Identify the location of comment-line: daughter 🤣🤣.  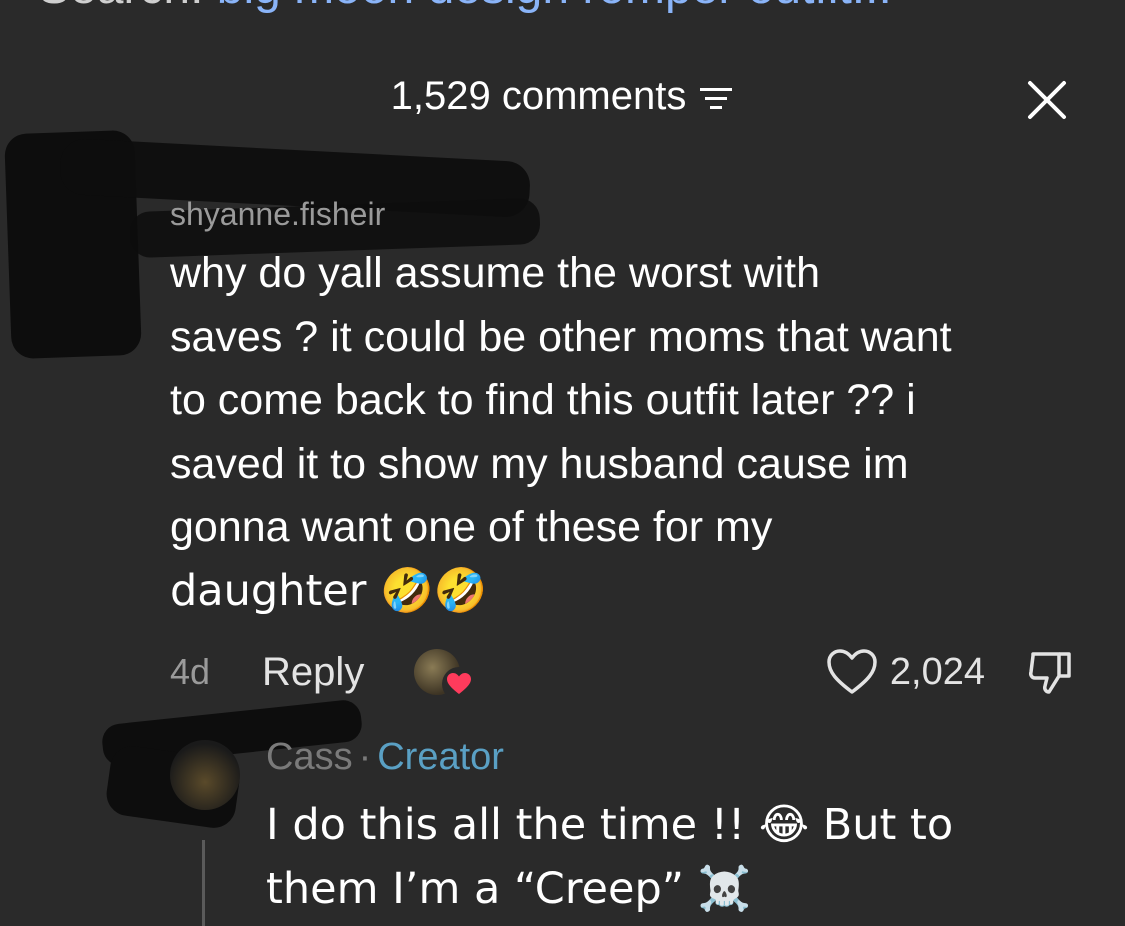
(329, 590).